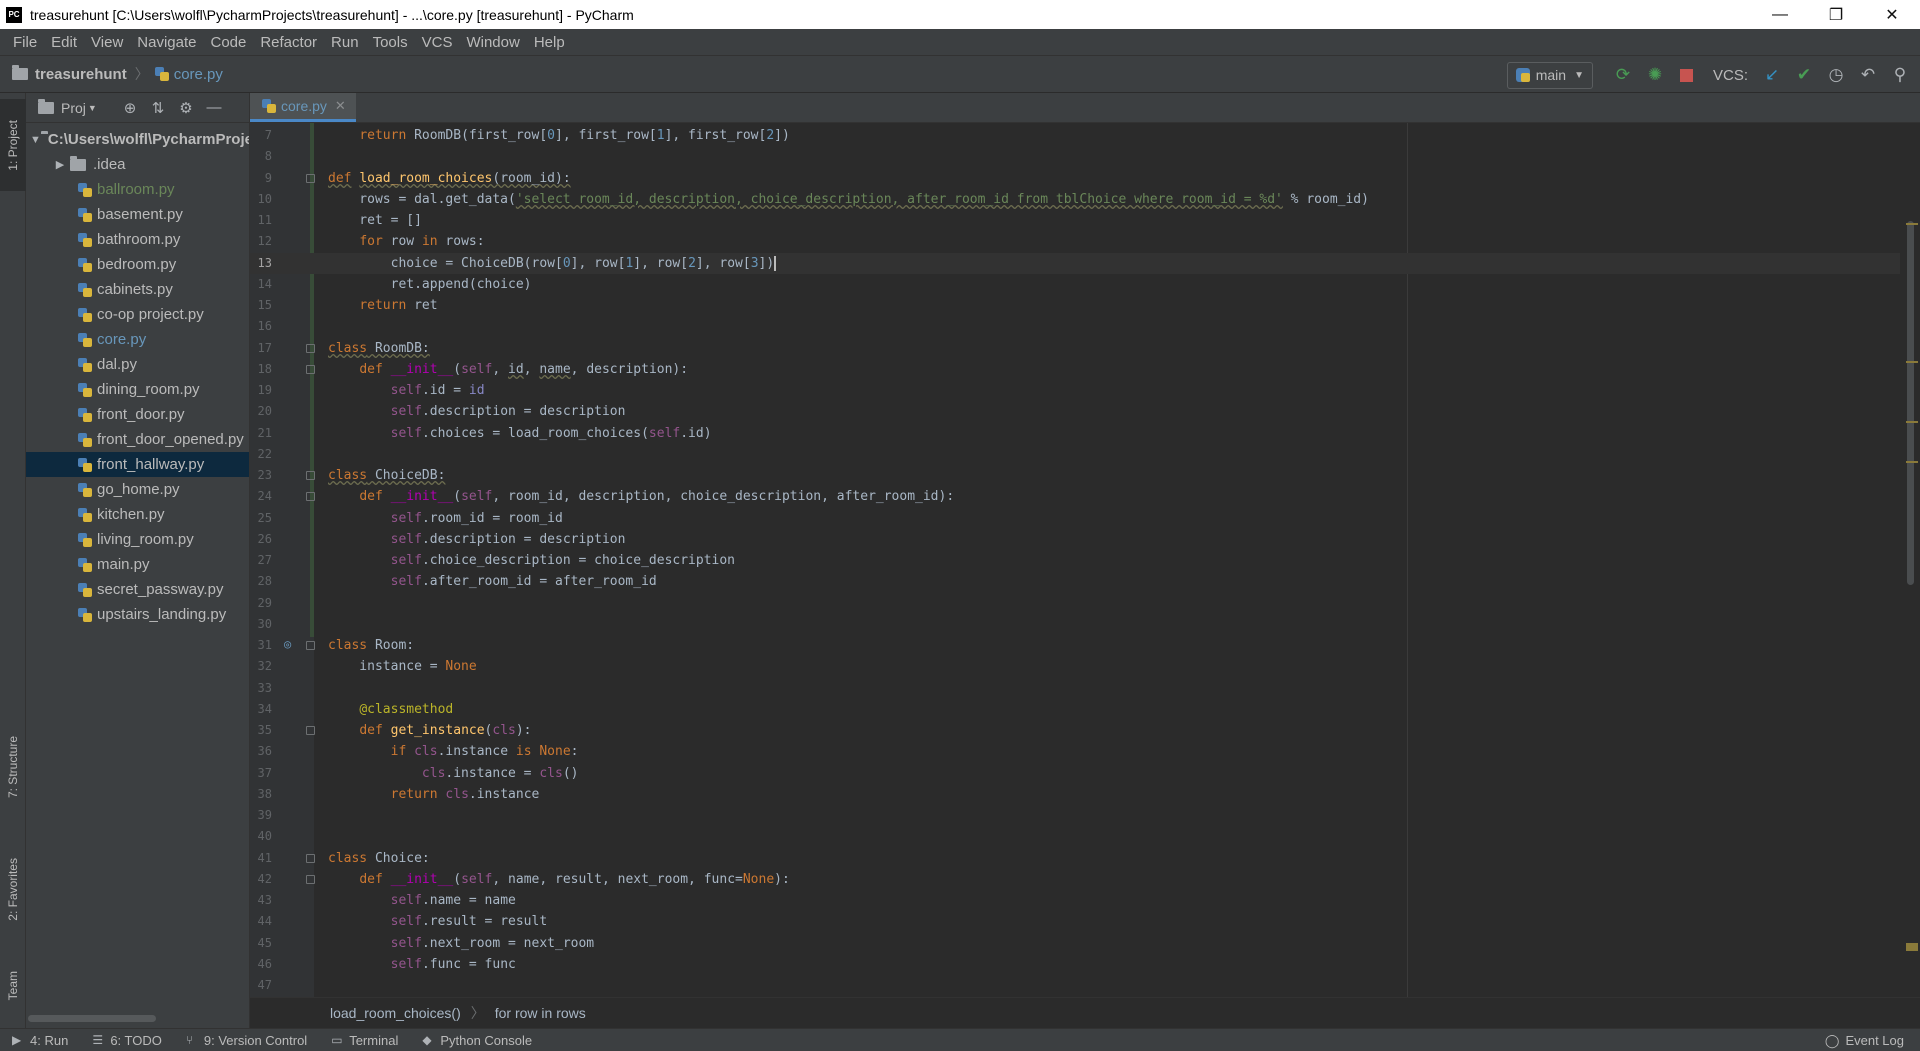 This screenshot has height=1051, width=1920. I want to click on gear-icon: ⚙, so click(186, 108).